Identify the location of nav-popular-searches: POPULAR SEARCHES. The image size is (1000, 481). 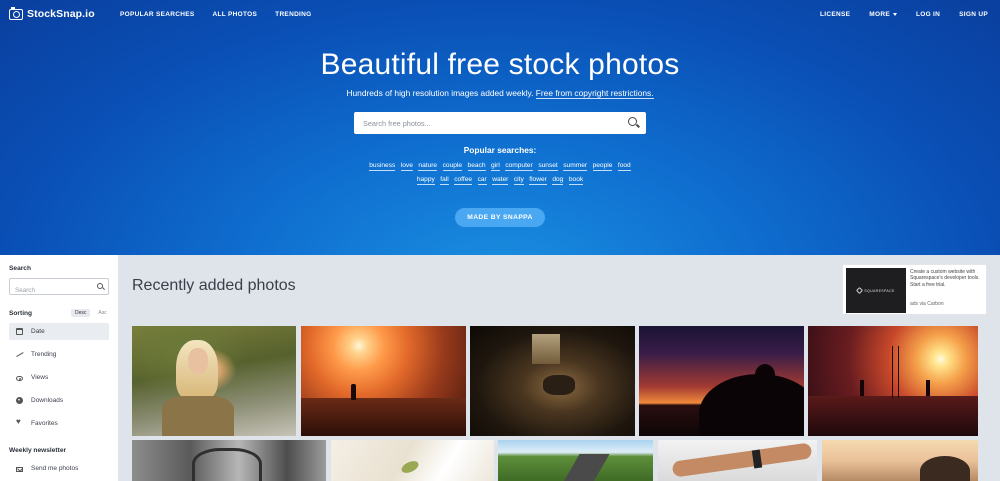
(157, 14).